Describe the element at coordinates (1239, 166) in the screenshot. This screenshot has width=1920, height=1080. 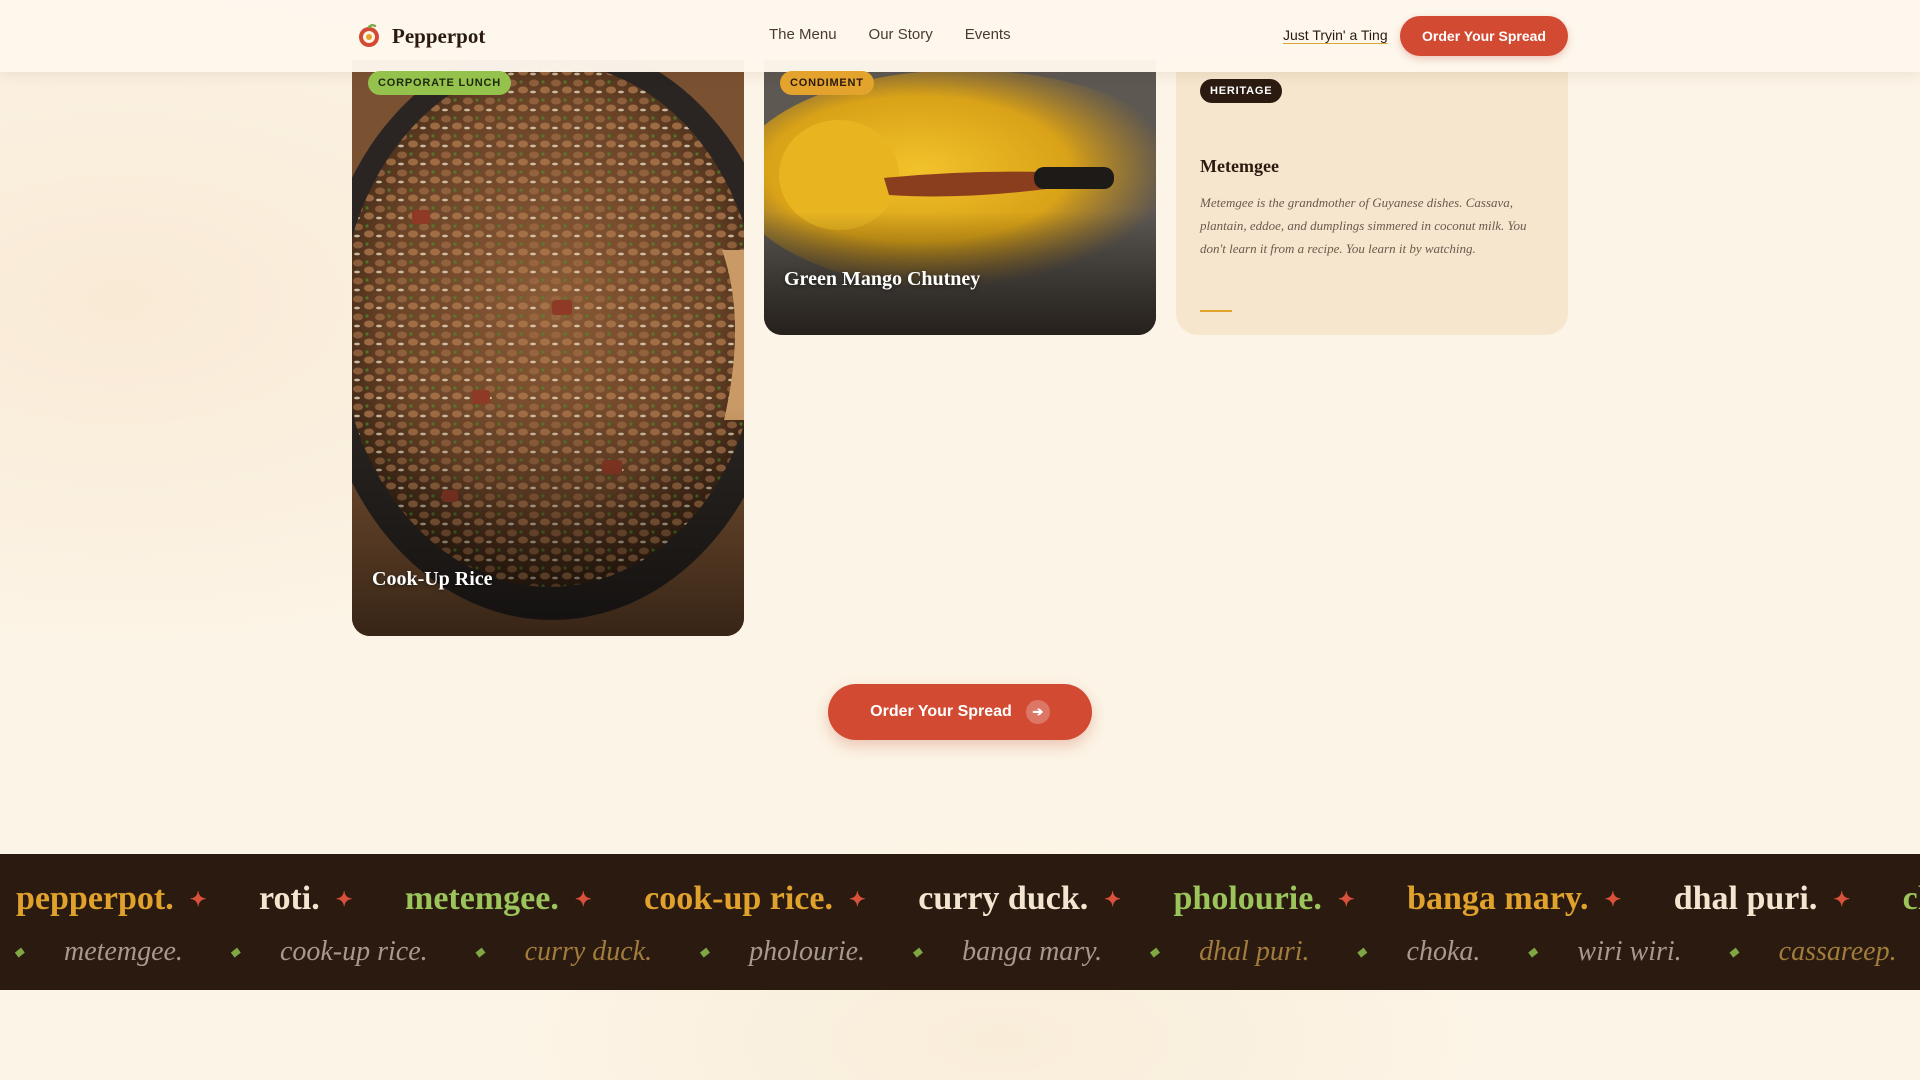
I see `card-title: Metemgee` at that location.